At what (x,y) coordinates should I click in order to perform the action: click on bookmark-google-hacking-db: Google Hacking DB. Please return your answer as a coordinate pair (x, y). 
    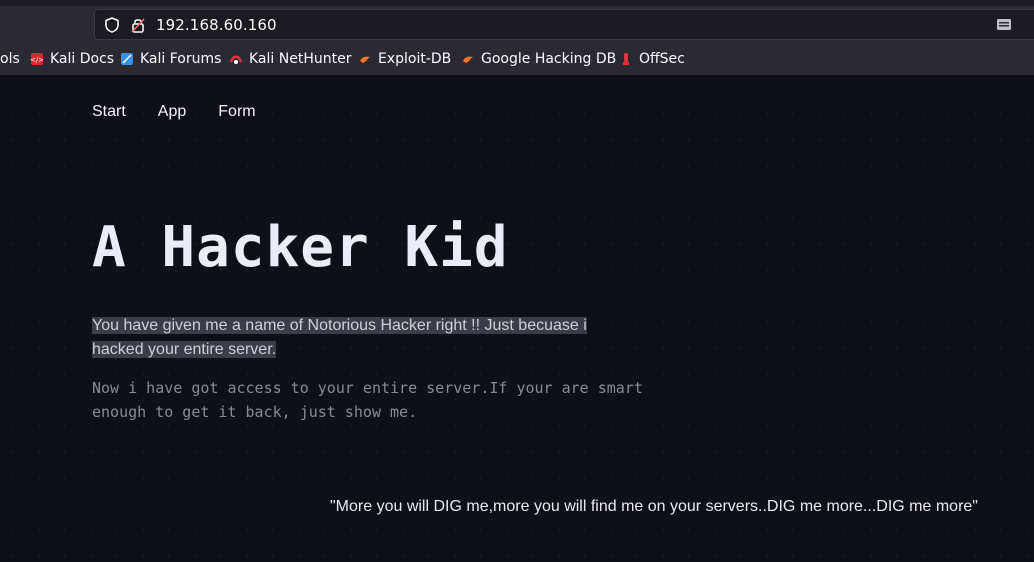
    Looking at the image, I should click on (538, 59).